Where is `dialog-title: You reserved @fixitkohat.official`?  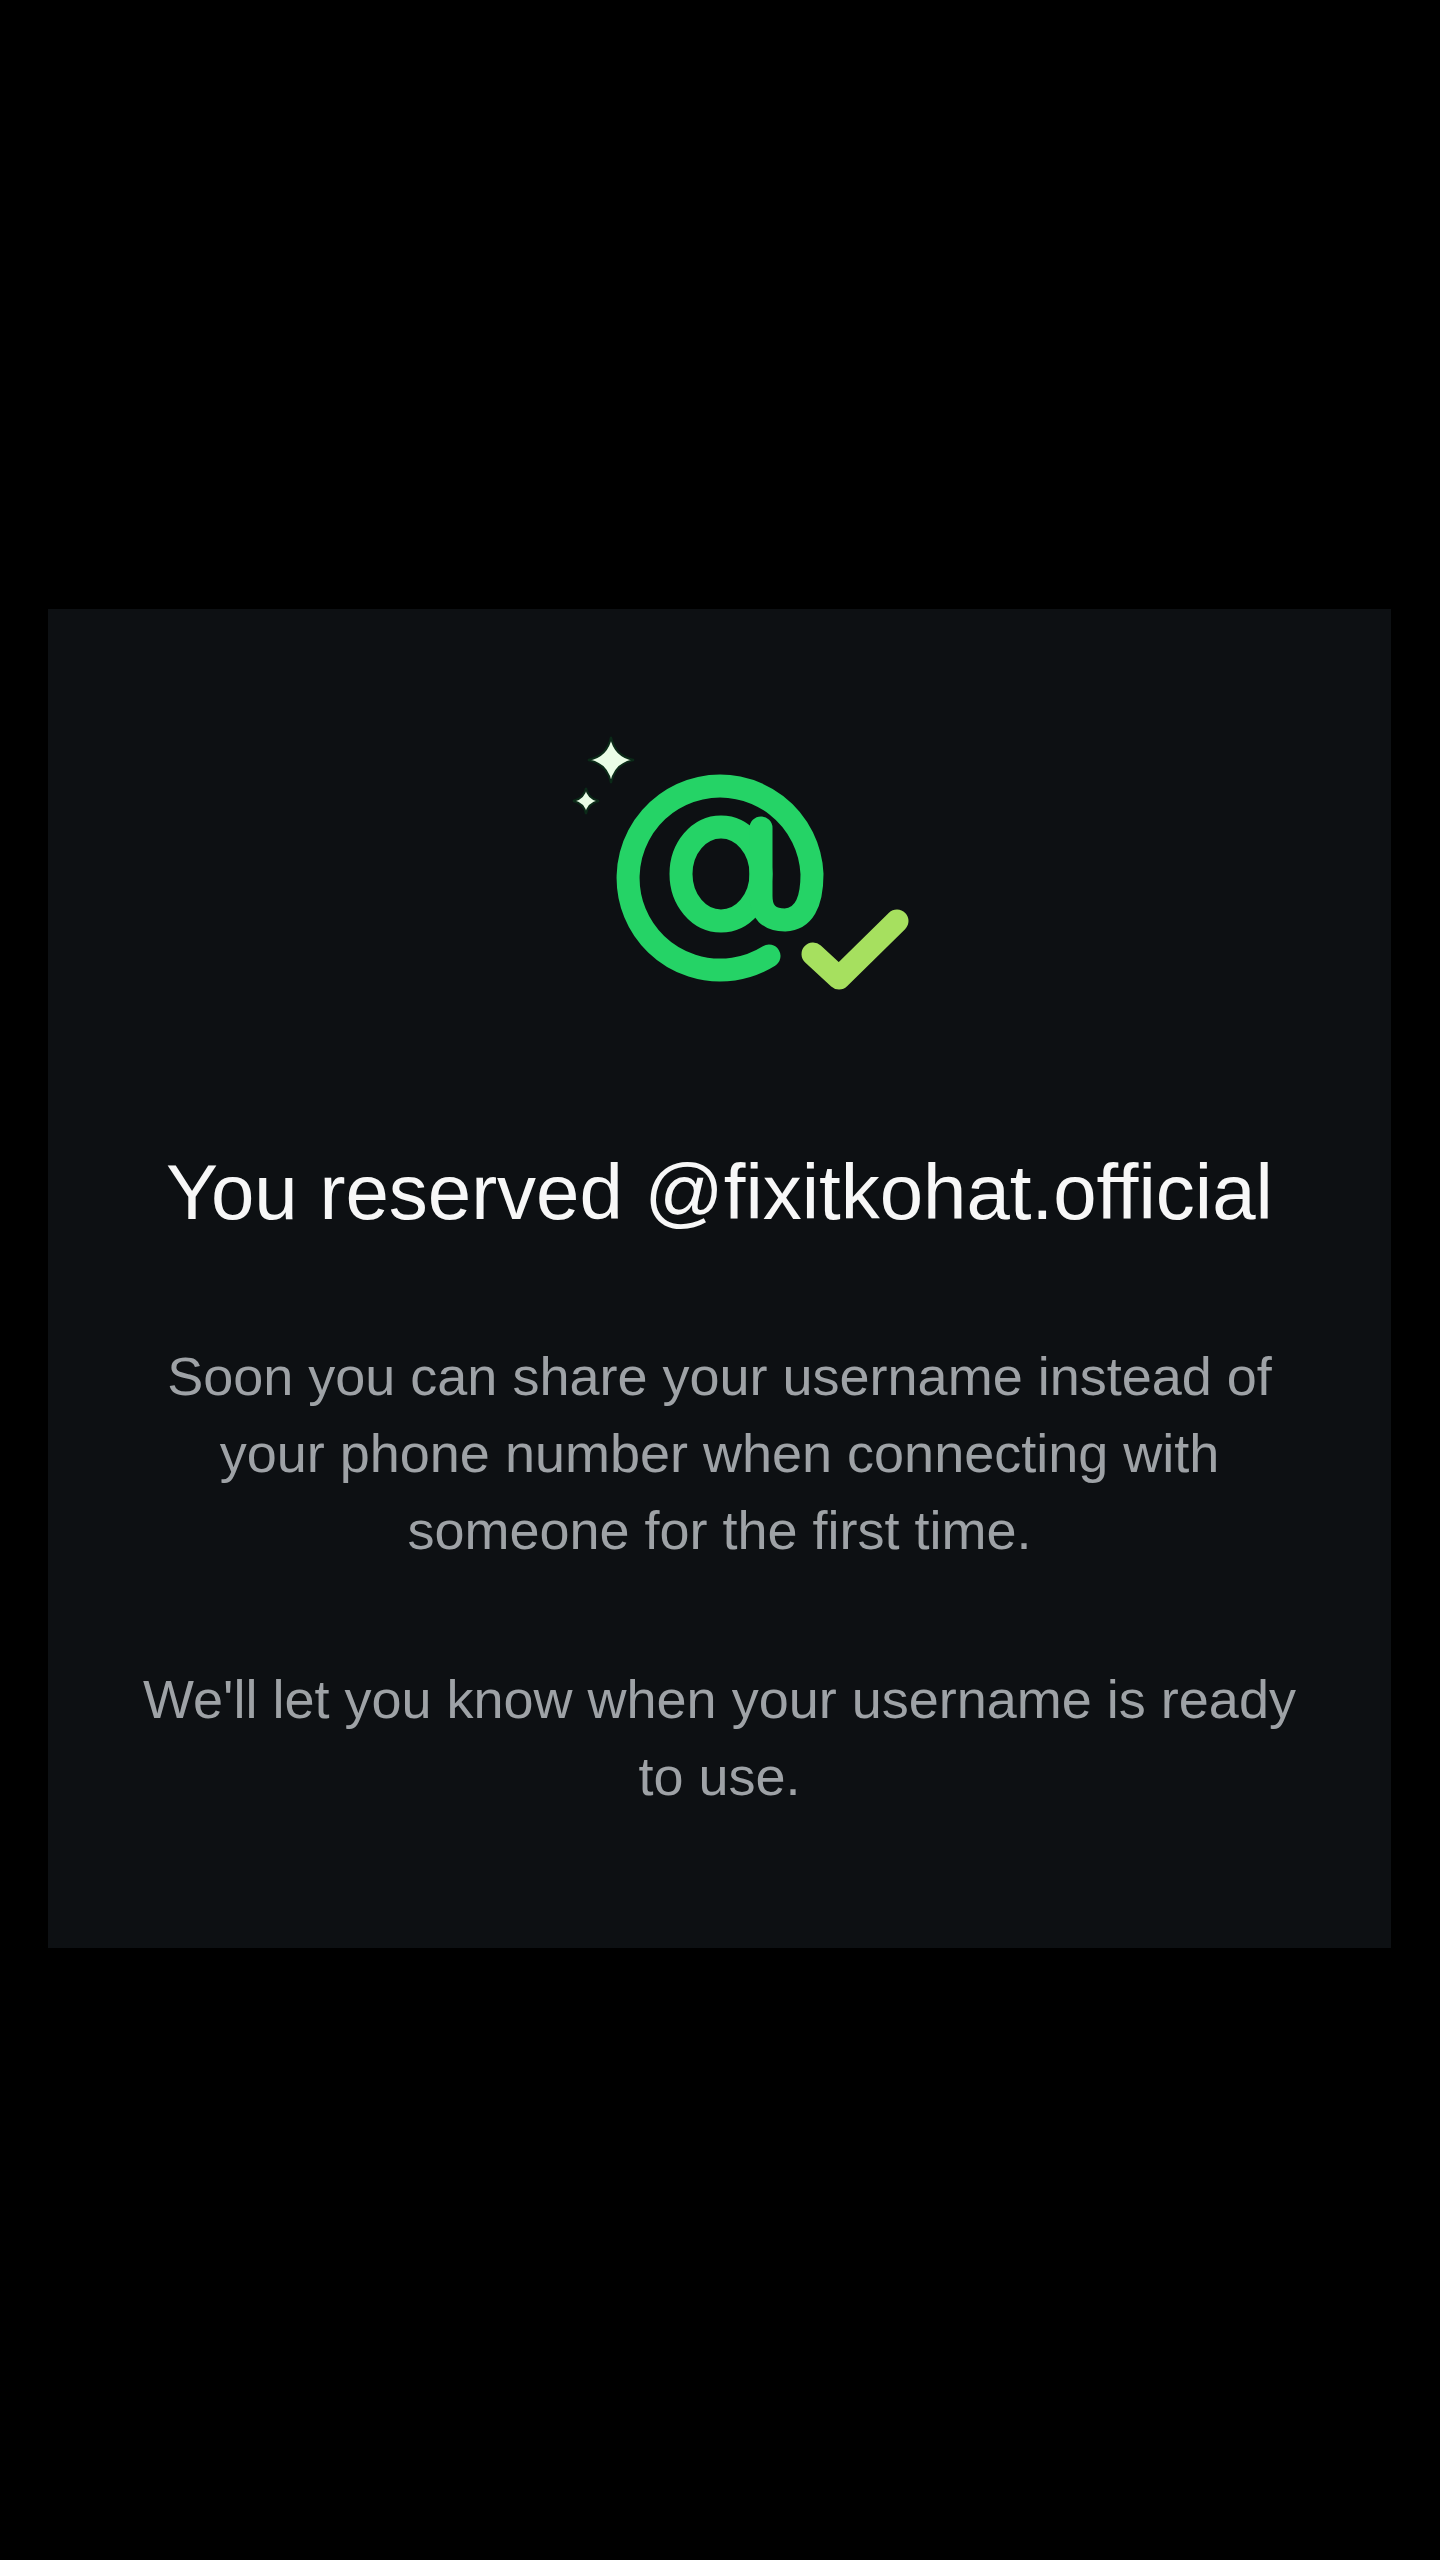
dialog-title: You reserved @fixitkohat.official is located at coordinates (719, 1192).